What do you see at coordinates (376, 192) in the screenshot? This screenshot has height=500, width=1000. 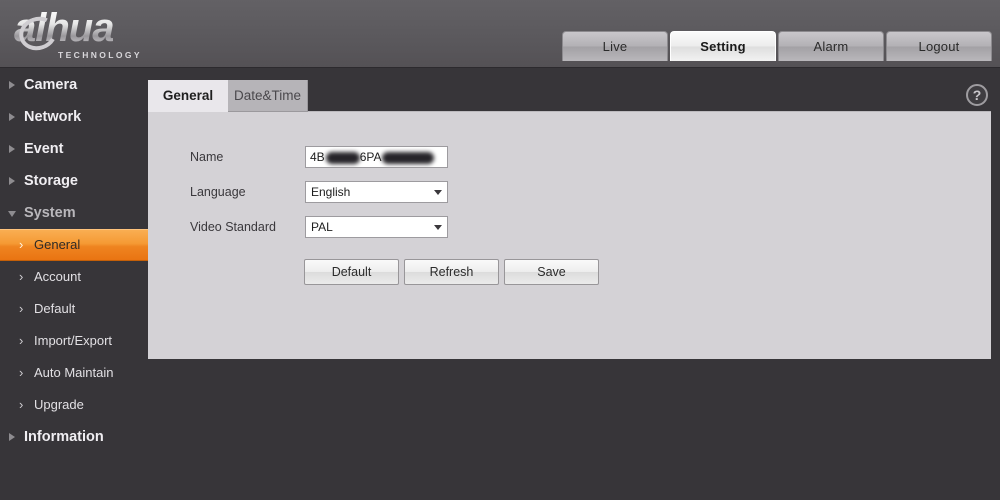 I see `language-select: English` at bounding box center [376, 192].